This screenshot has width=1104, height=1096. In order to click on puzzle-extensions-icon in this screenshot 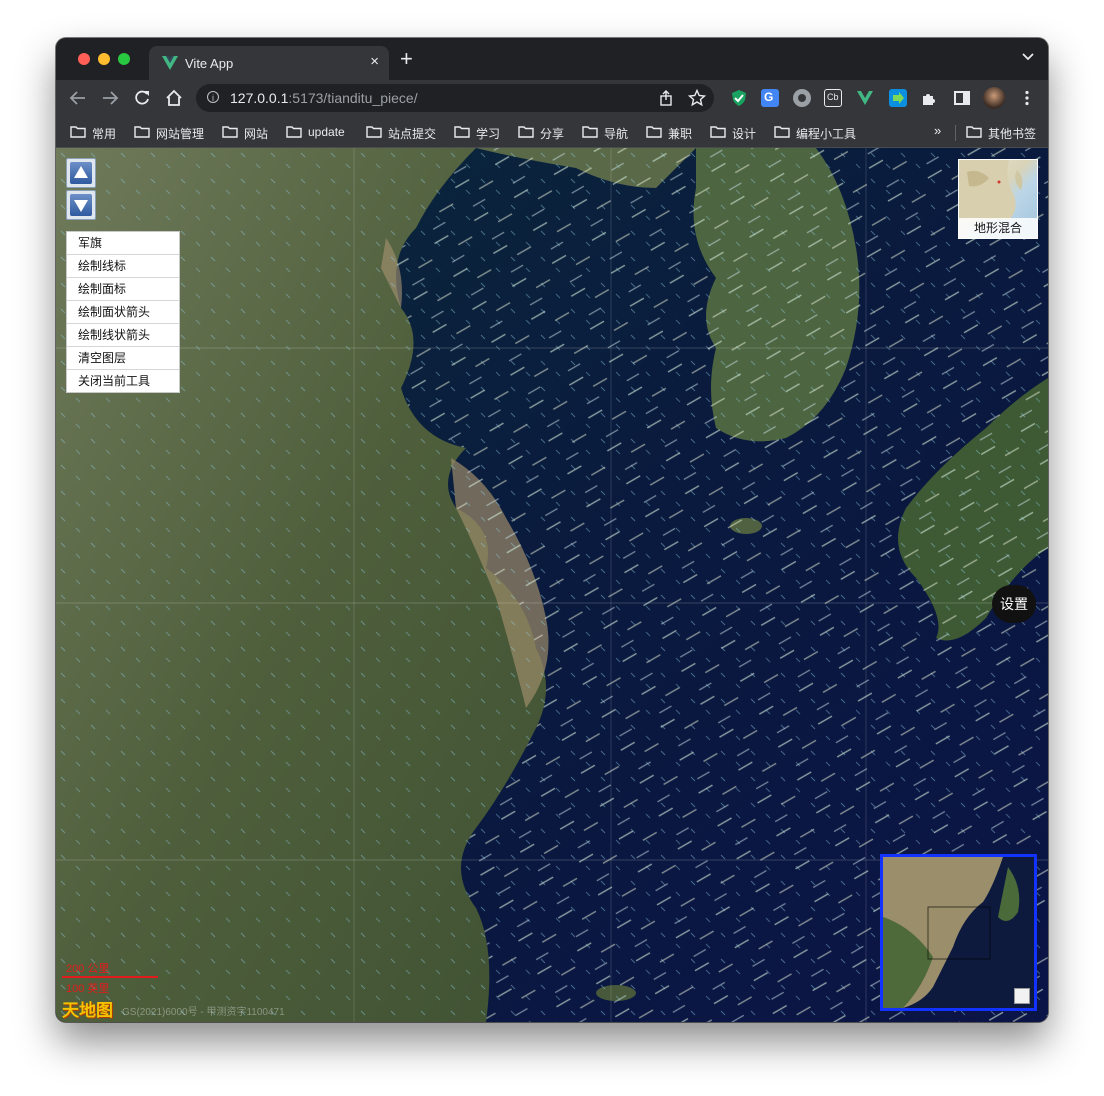, I will do `click(929, 98)`.